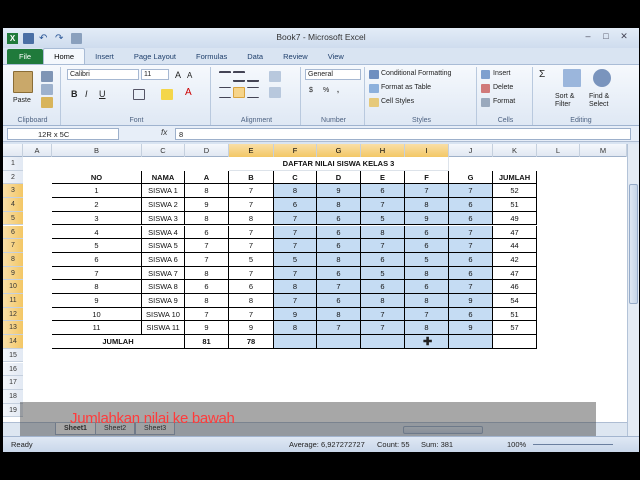 The height and width of the screenshot is (480, 640). What do you see at coordinates (275, 92) in the screenshot?
I see `merge-center-icon` at bounding box center [275, 92].